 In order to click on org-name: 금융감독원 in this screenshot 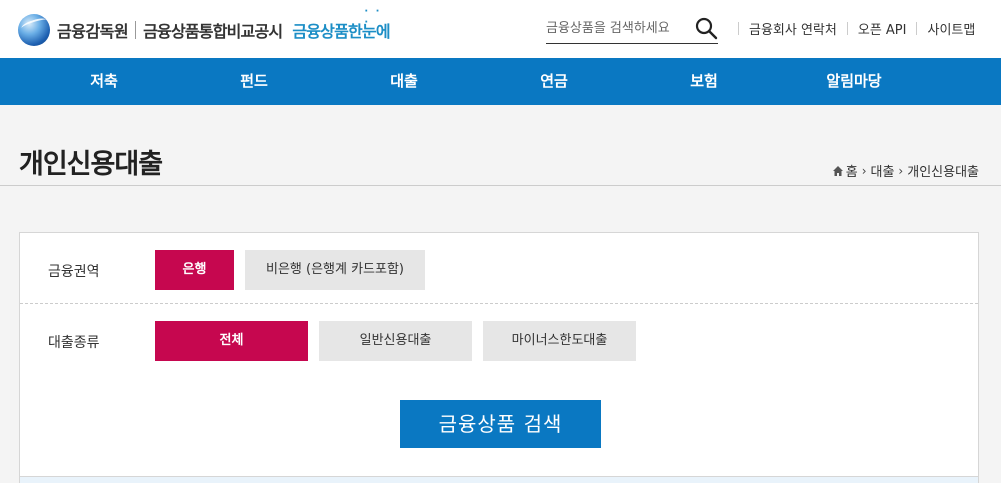, I will do `click(93, 31)`.